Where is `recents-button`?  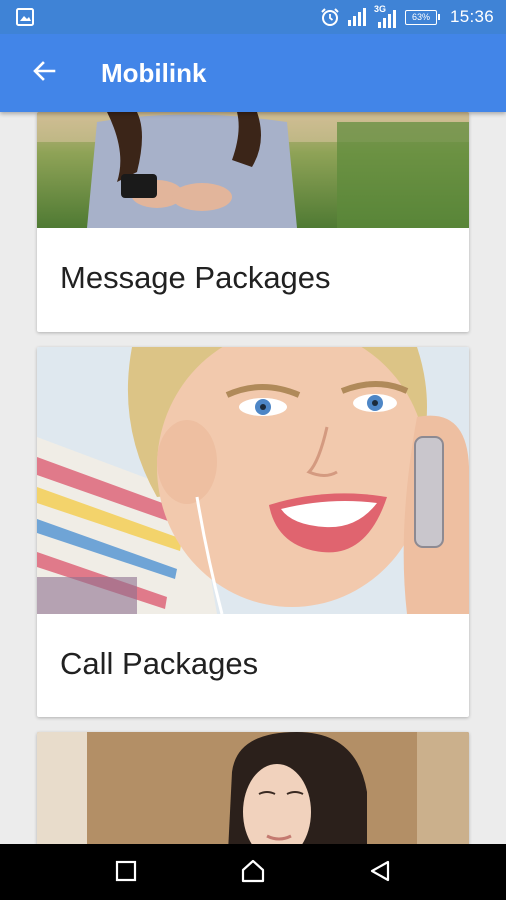
recents-button is located at coordinates (126, 873).